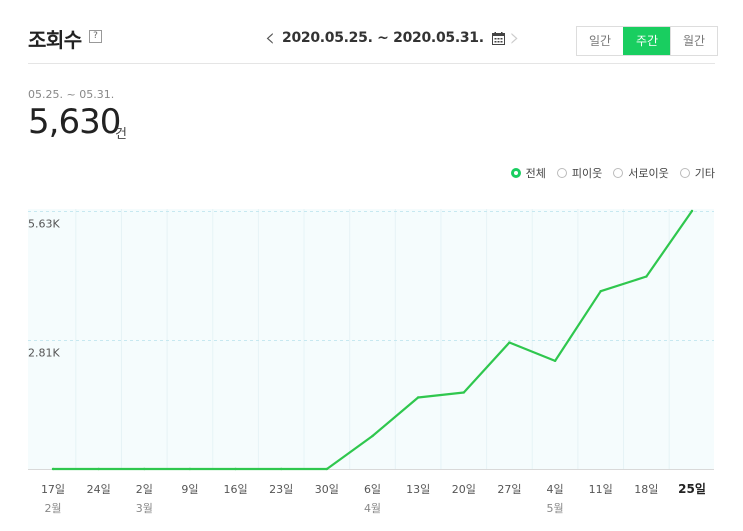  I want to click on summary-period: 05.25. ~ 05.31., so click(71, 94).